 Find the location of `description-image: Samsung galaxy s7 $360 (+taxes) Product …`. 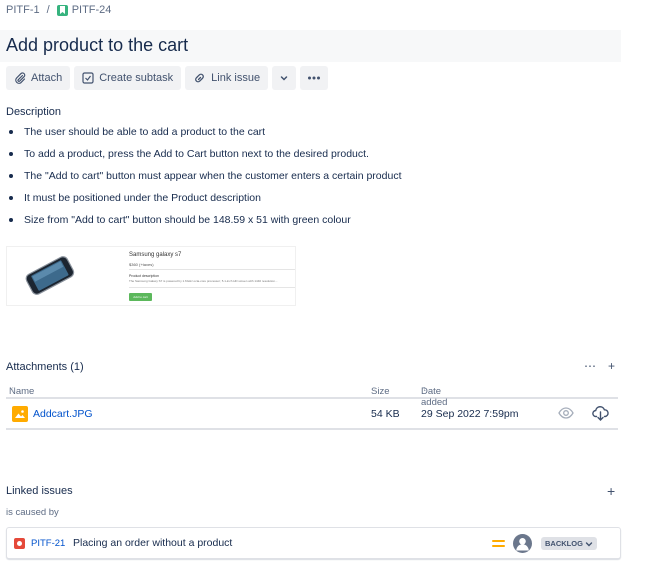

description-image: Samsung galaxy s7 $360 (+taxes) Product … is located at coordinates (151, 276).